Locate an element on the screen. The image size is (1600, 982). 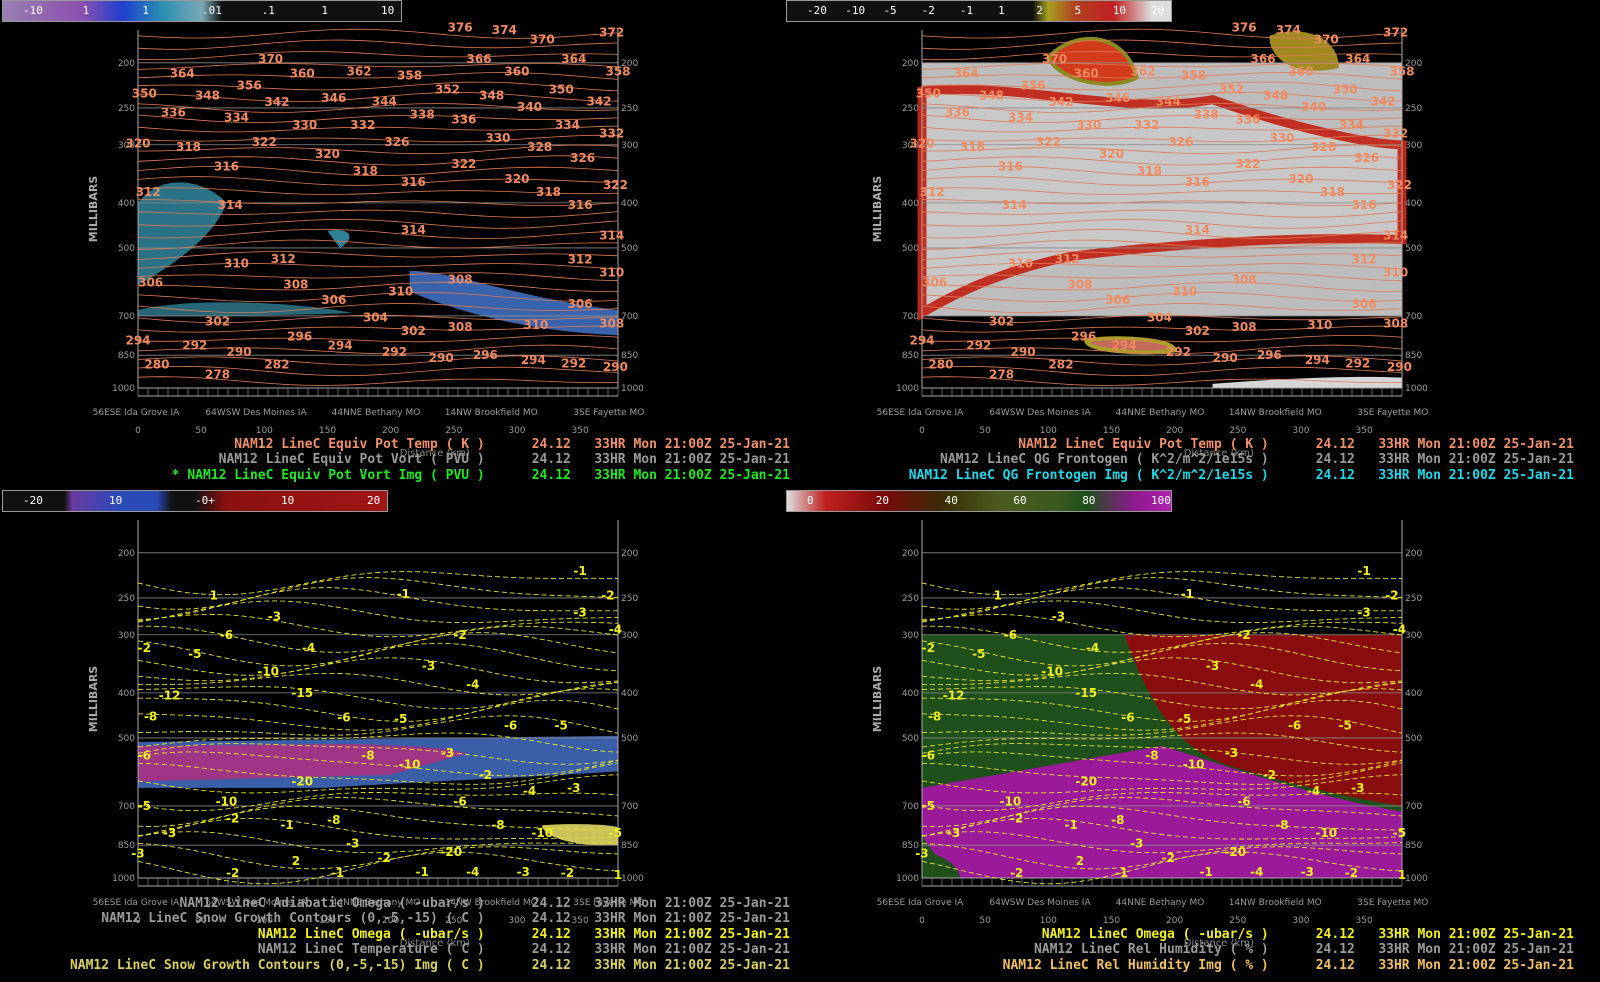
theta-e-contour-label: 314 is located at coordinates (611, 235).